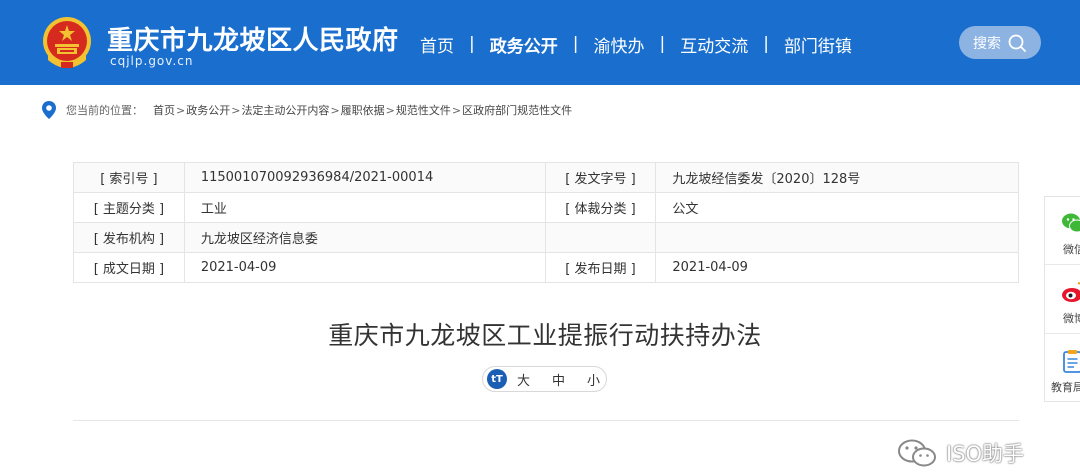  I want to click on main-nav: 首页 | 政务公开 | 渝快办 | 互动交流 | 部门街镇, so click(636, 44).